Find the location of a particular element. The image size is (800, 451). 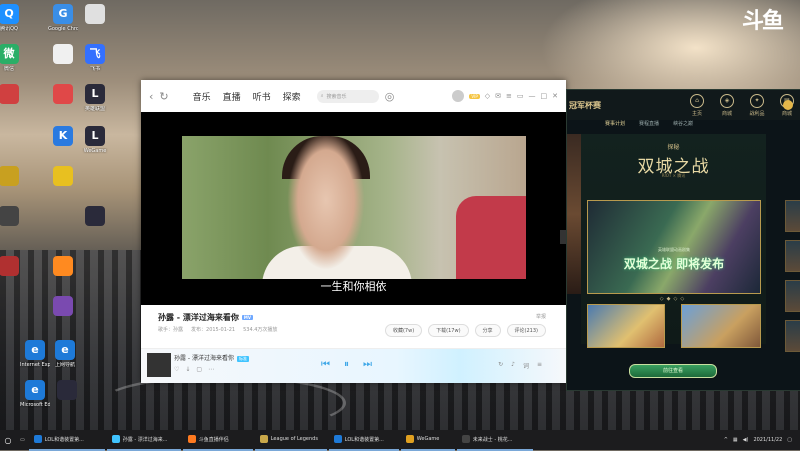

desktop-icon: 微微信 is located at coordinates (12, 58).